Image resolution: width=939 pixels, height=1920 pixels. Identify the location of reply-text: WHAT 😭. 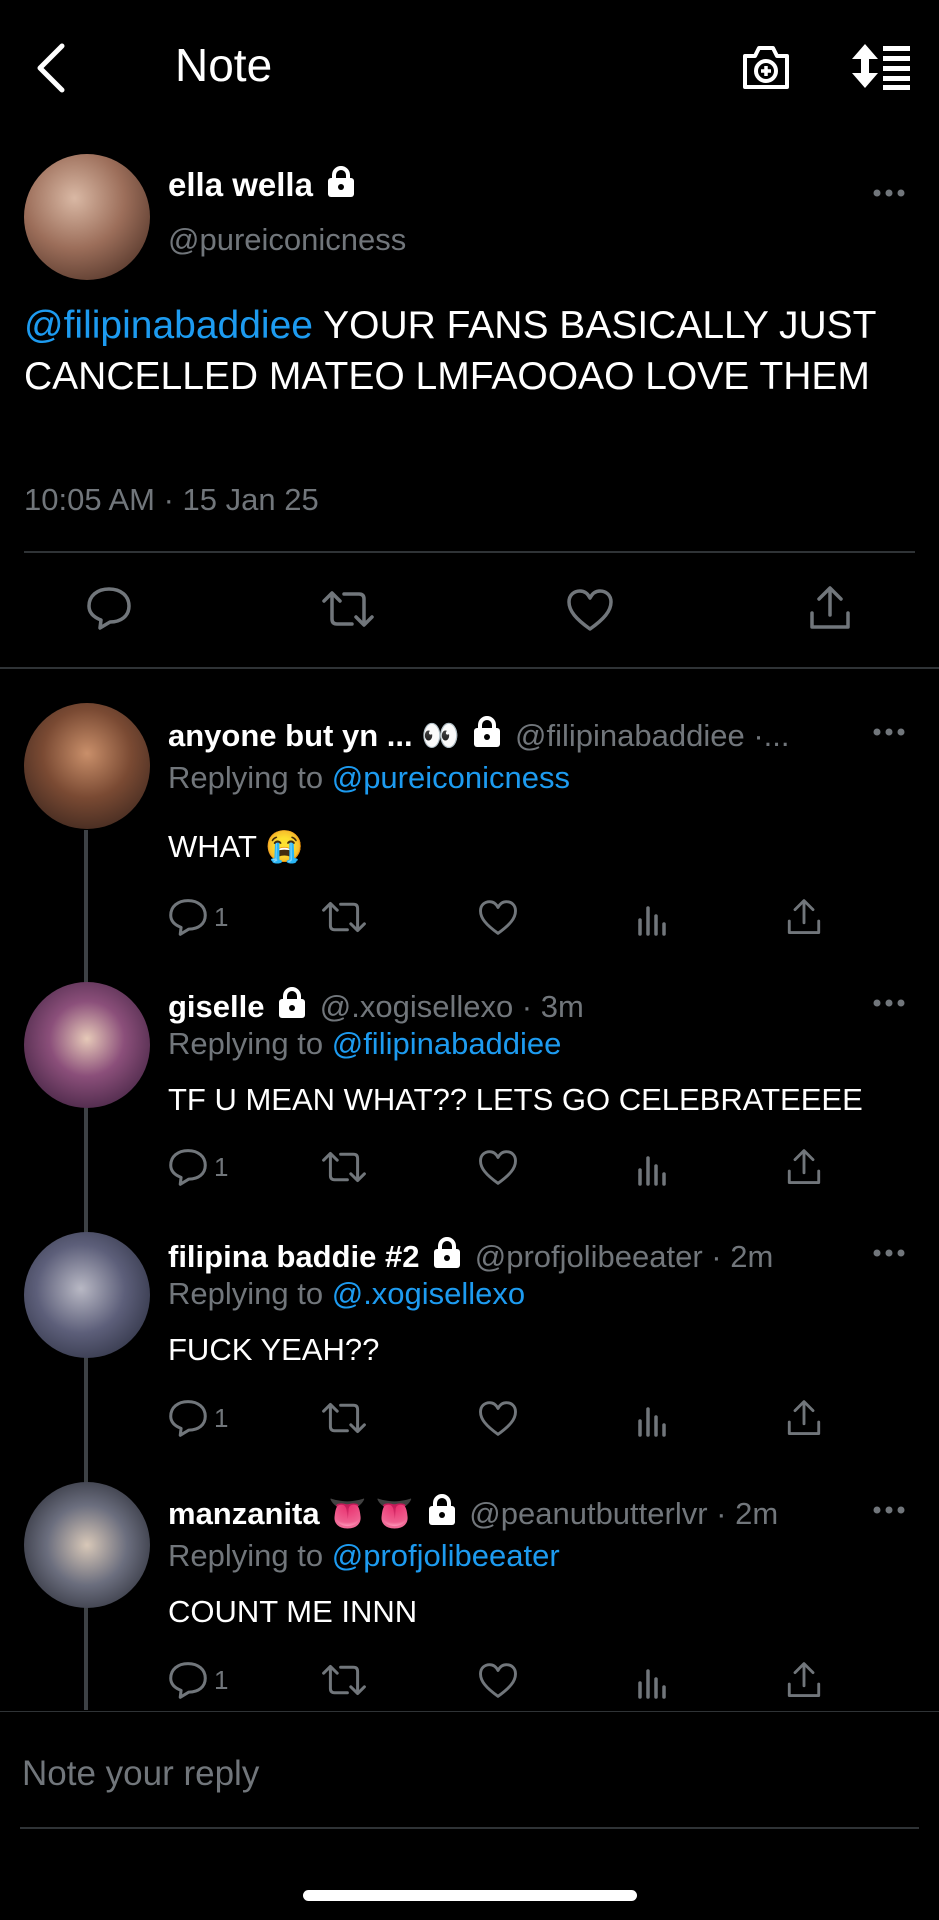
(236, 846).